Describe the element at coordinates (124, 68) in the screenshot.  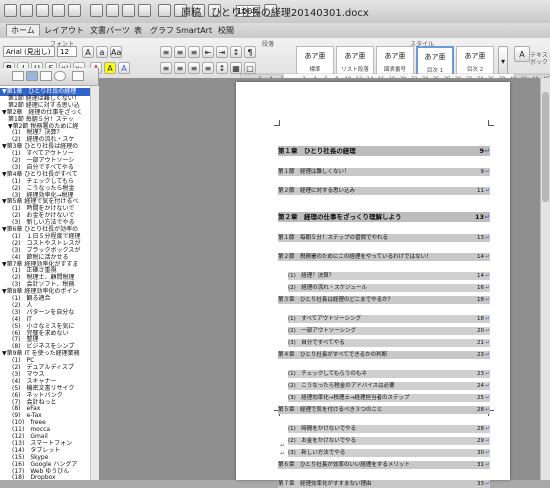
I see `text-effects-button: A` at that location.